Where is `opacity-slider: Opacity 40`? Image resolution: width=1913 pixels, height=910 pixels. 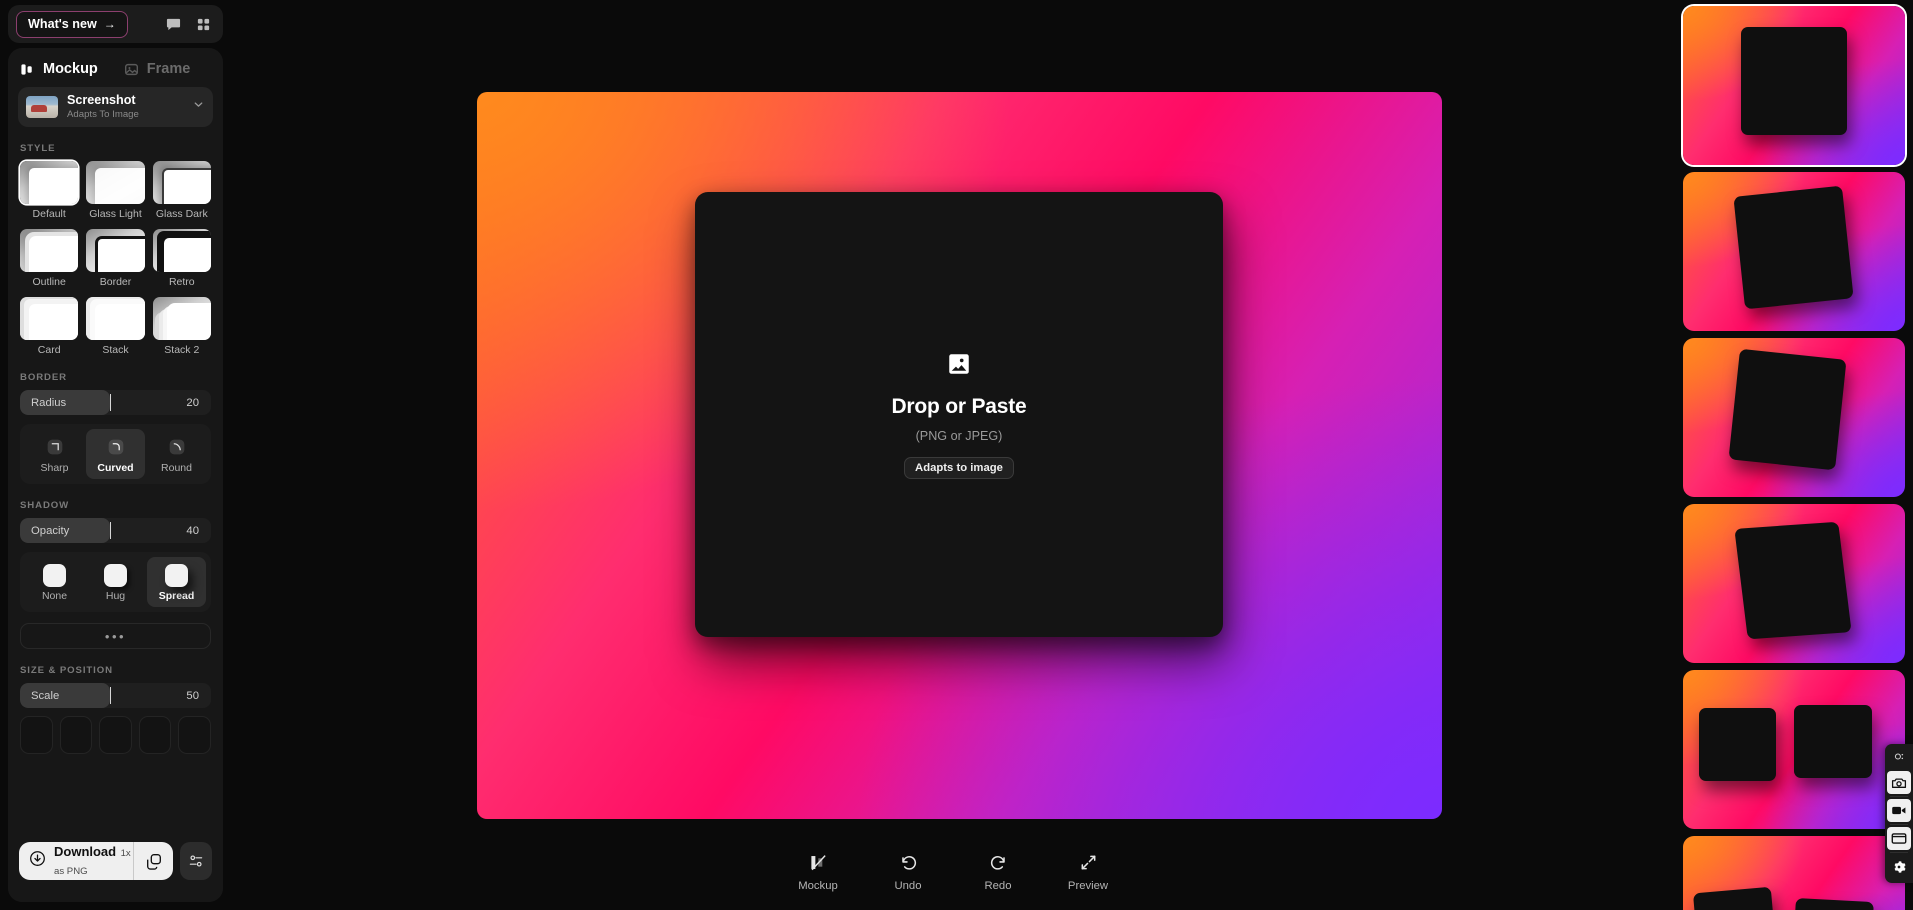
opacity-slider: Opacity 40 is located at coordinates (115, 530).